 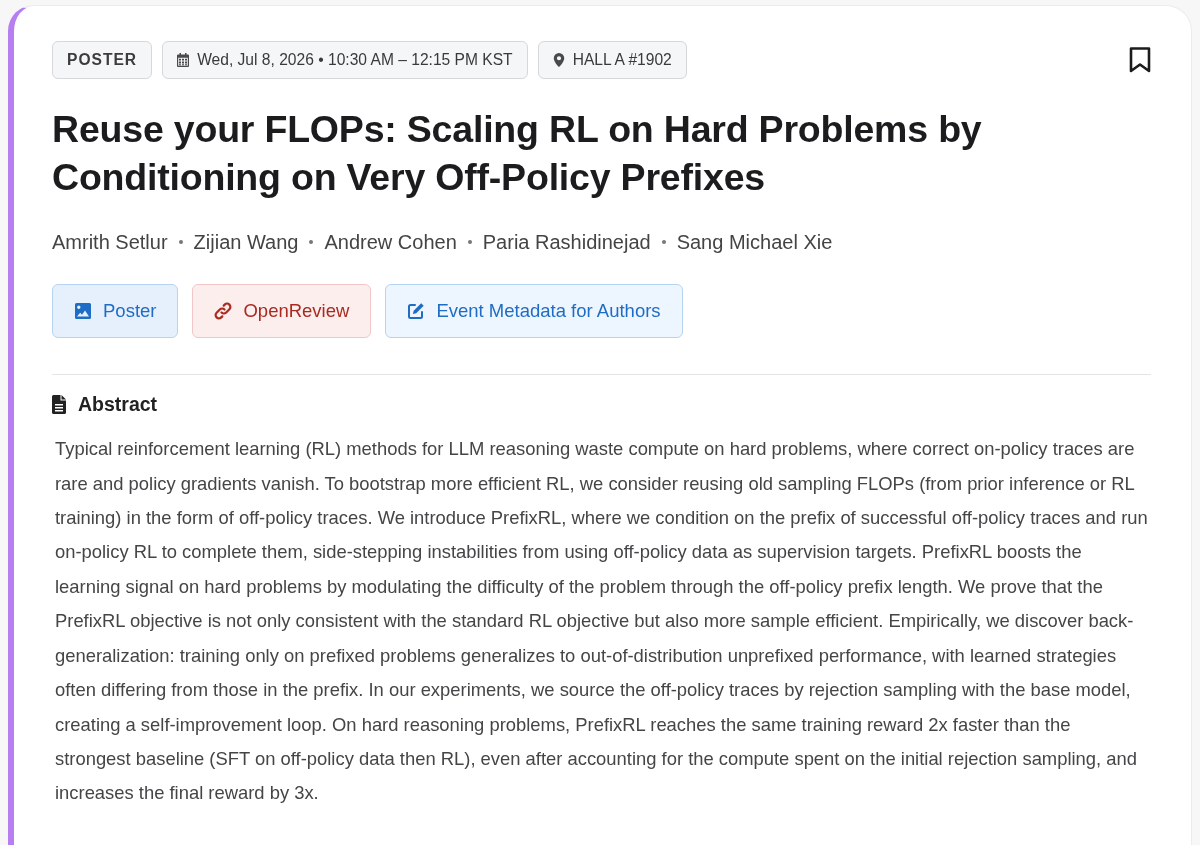 I want to click on author-name: Zijian Wang, so click(x=246, y=242).